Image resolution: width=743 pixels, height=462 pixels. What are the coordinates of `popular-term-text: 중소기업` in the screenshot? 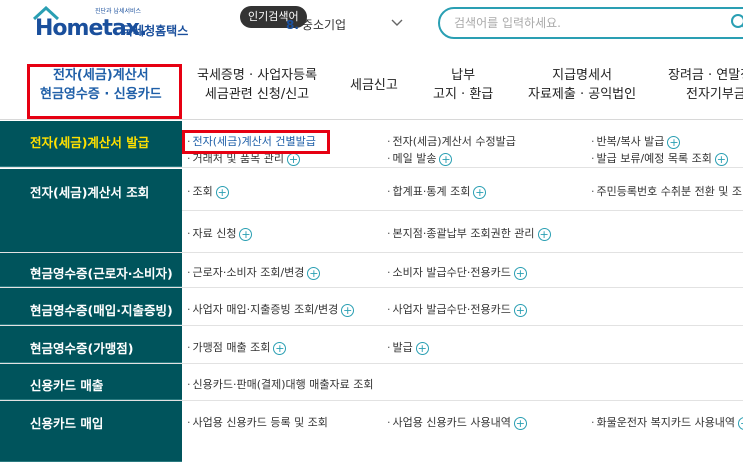 It's located at (324, 25).